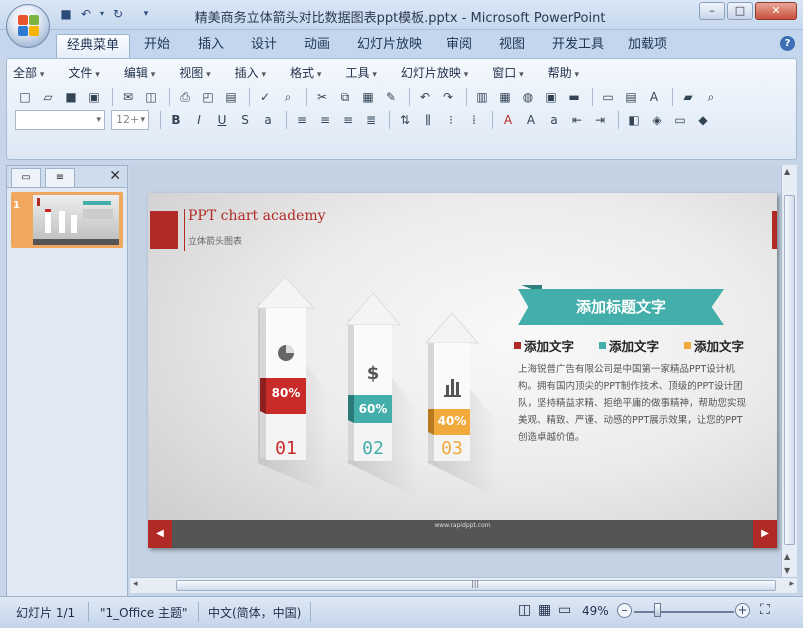 This screenshot has height=628, width=803. I want to click on decrease-indent-icon: ⇤, so click(577, 120).